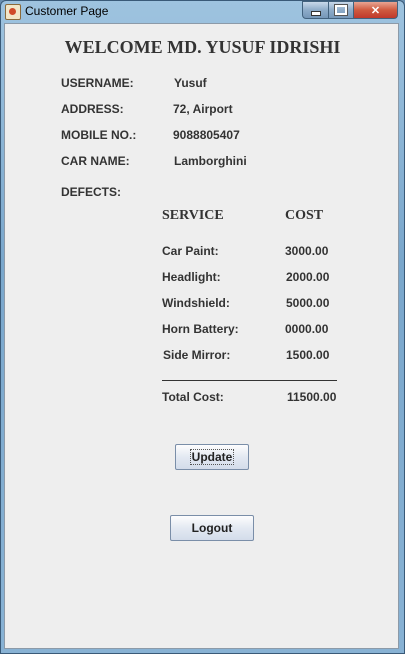  I want to click on service-name: Side Mirror:, so click(197, 355).